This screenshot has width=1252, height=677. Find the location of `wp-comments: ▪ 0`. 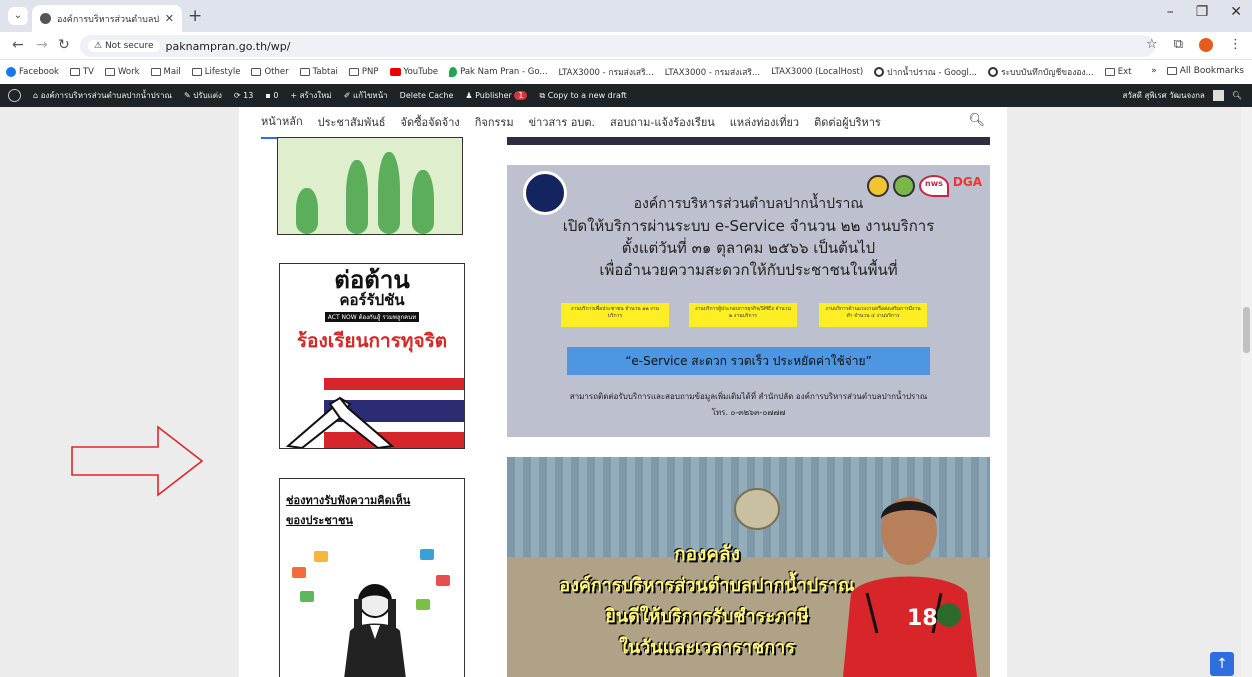

wp-comments: ▪ 0 is located at coordinates (271, 95).